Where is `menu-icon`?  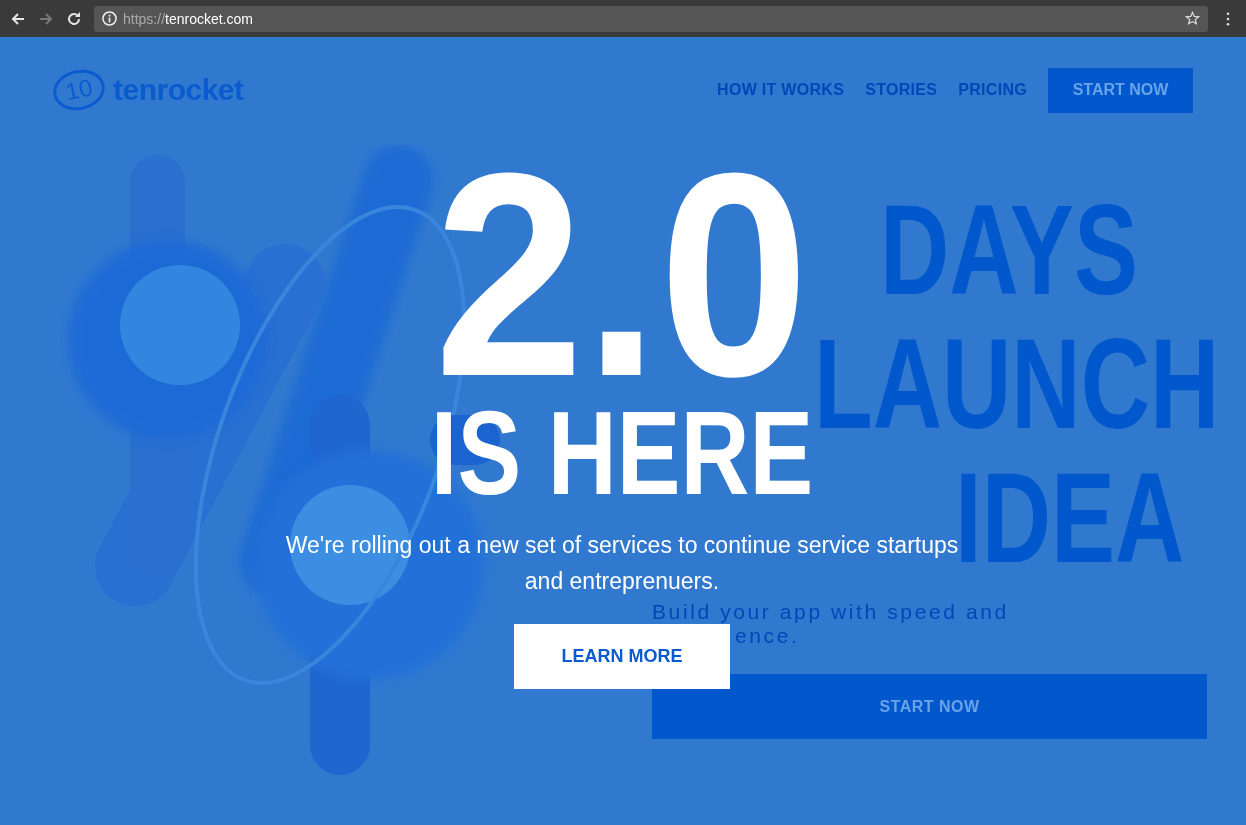
menu-icon is located at coordinates (1228, 18).